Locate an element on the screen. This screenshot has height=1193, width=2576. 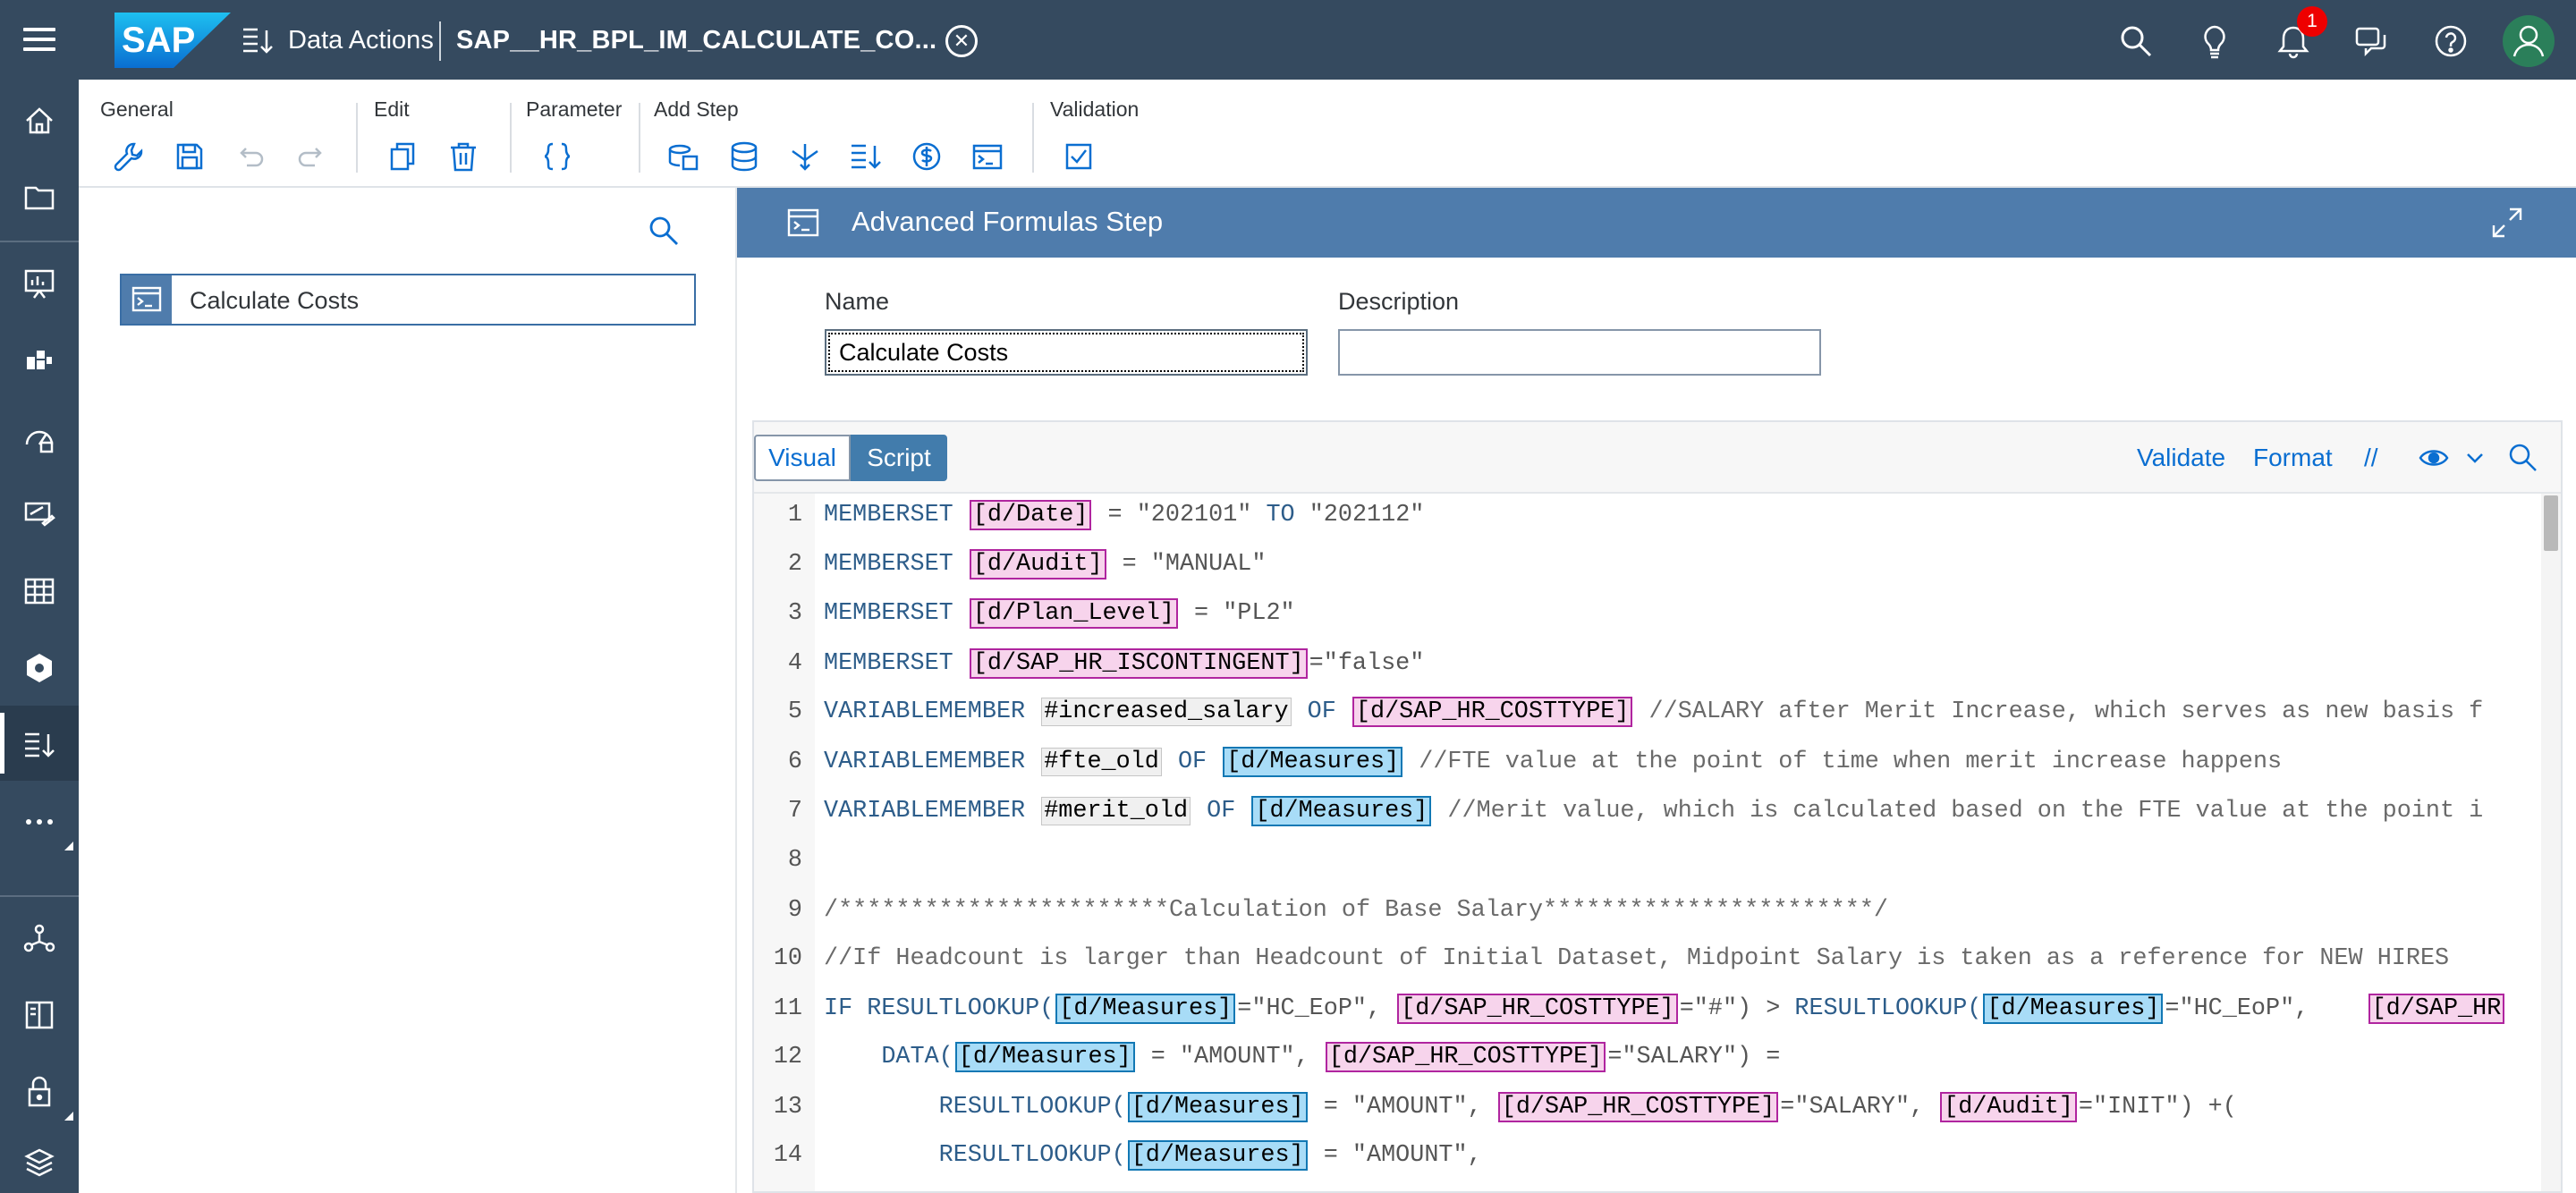
code-keyword: VARIABLEMEMBER is located at coordinates (932, 811).